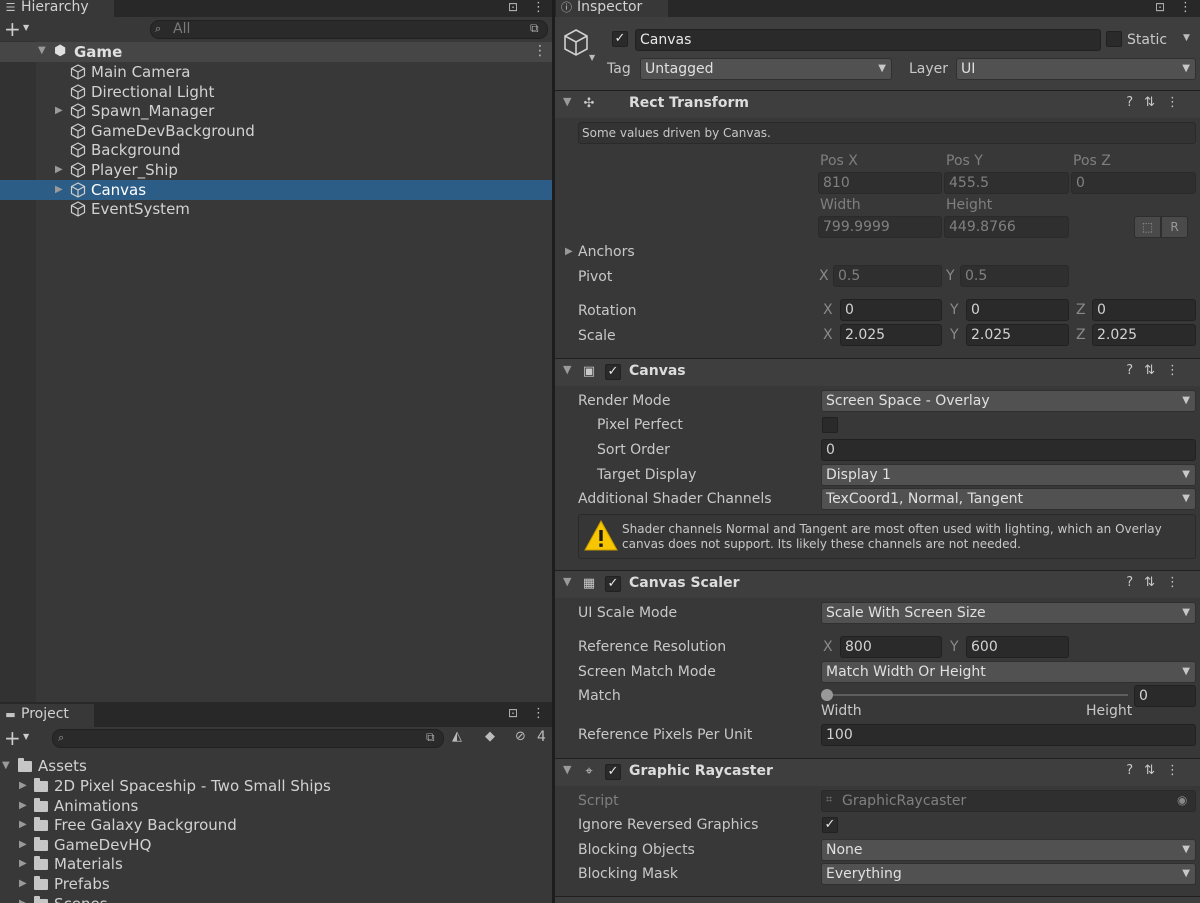 The width and height of the screenshot is (1200, 903). What do you see at coordinates (613, 584) in the screenshot?
I see `canvas-scaler-enabled-toggle: ✓` at bounding box center [613, 584].